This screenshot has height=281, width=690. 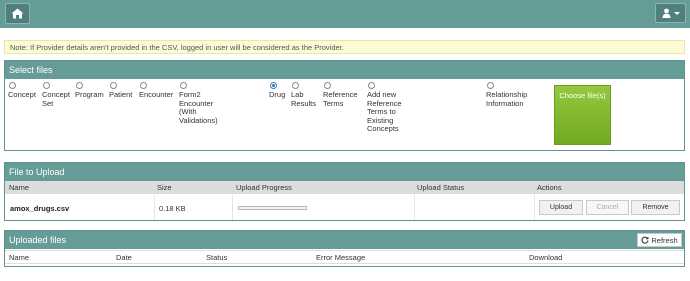 What do you see at coordinates (273, 85) in the screenshot?
I see `radio-drug` at bounding box center [273, 85].